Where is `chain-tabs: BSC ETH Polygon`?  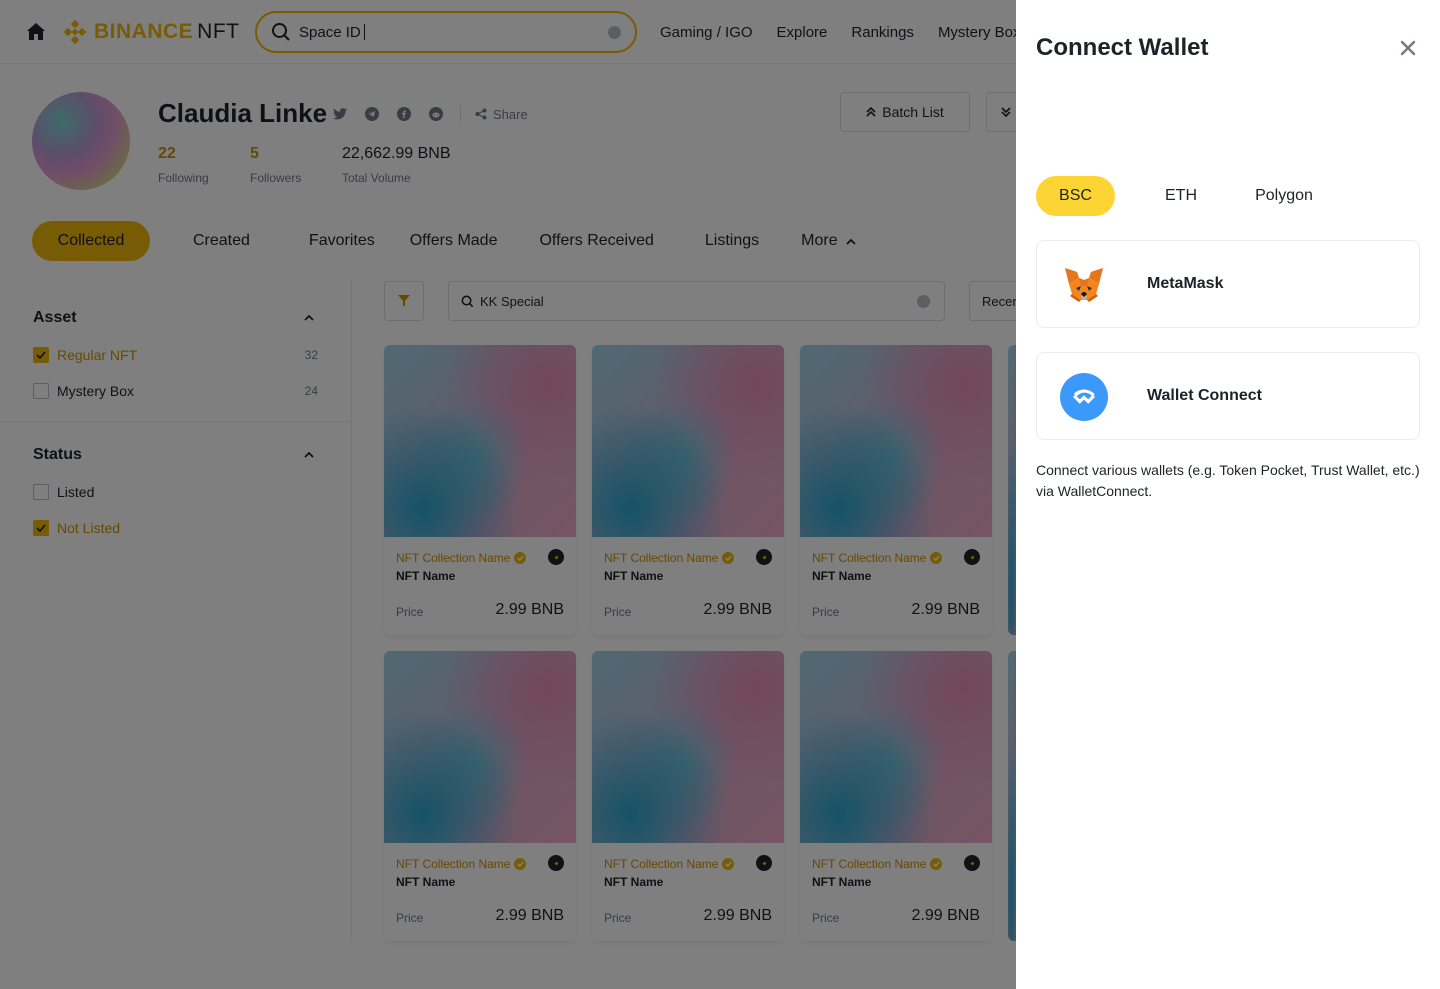
chain-tabs: BSC ETH Polygon is located at coordinates (1177, 196).